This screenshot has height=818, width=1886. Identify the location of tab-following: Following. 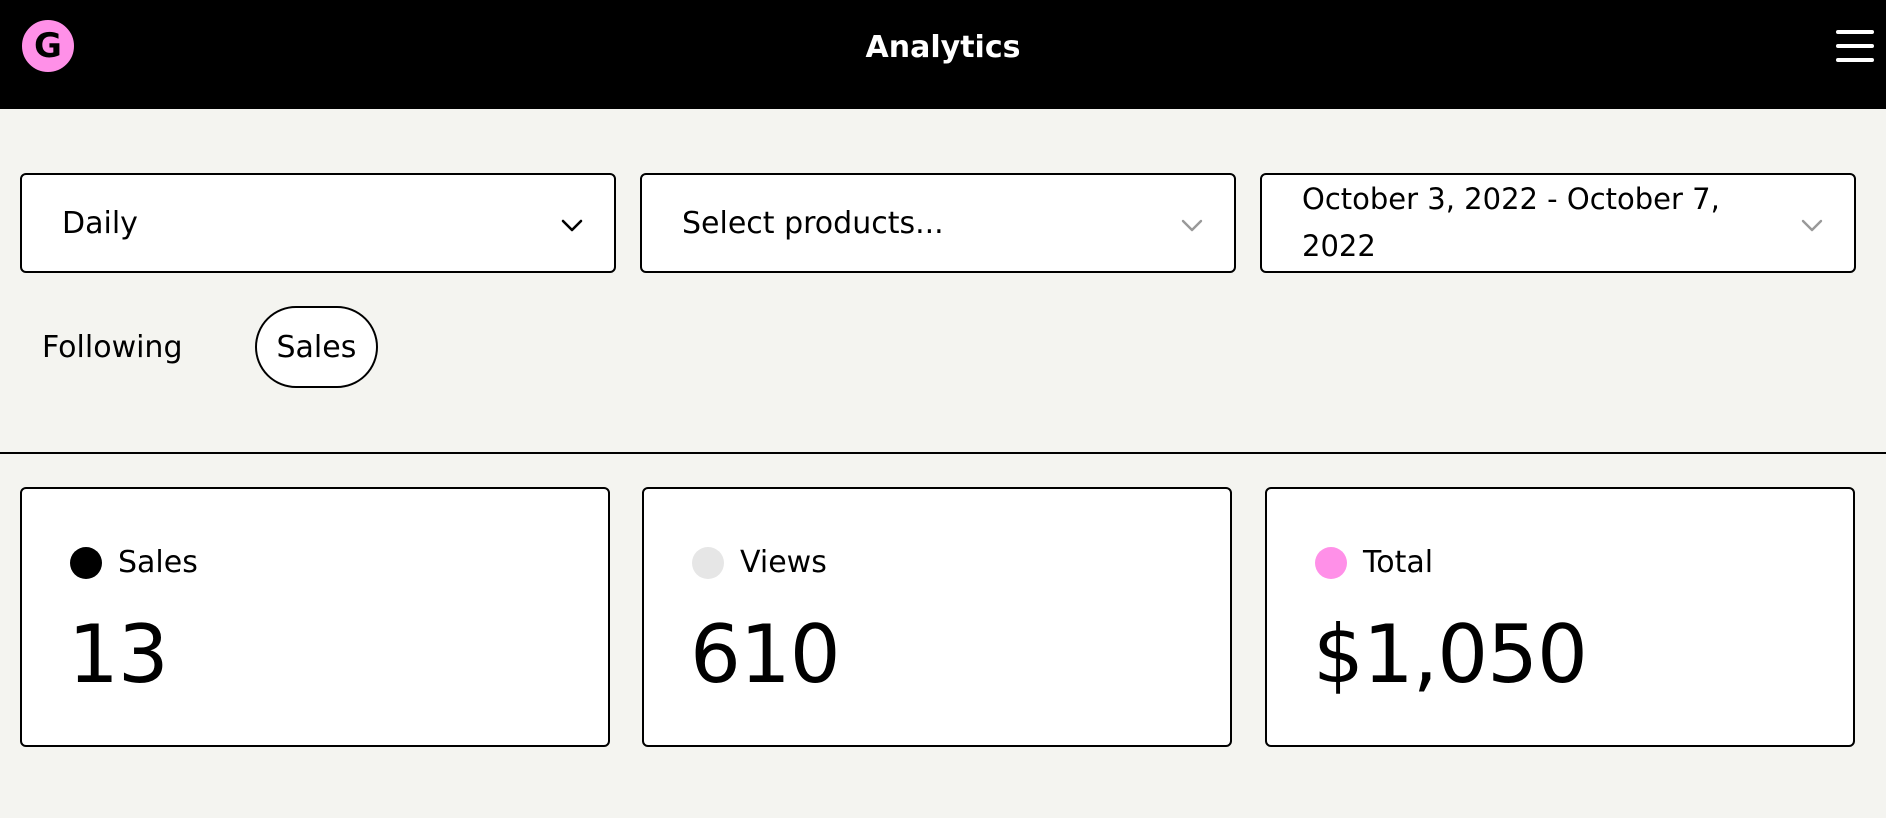
(112, 347).